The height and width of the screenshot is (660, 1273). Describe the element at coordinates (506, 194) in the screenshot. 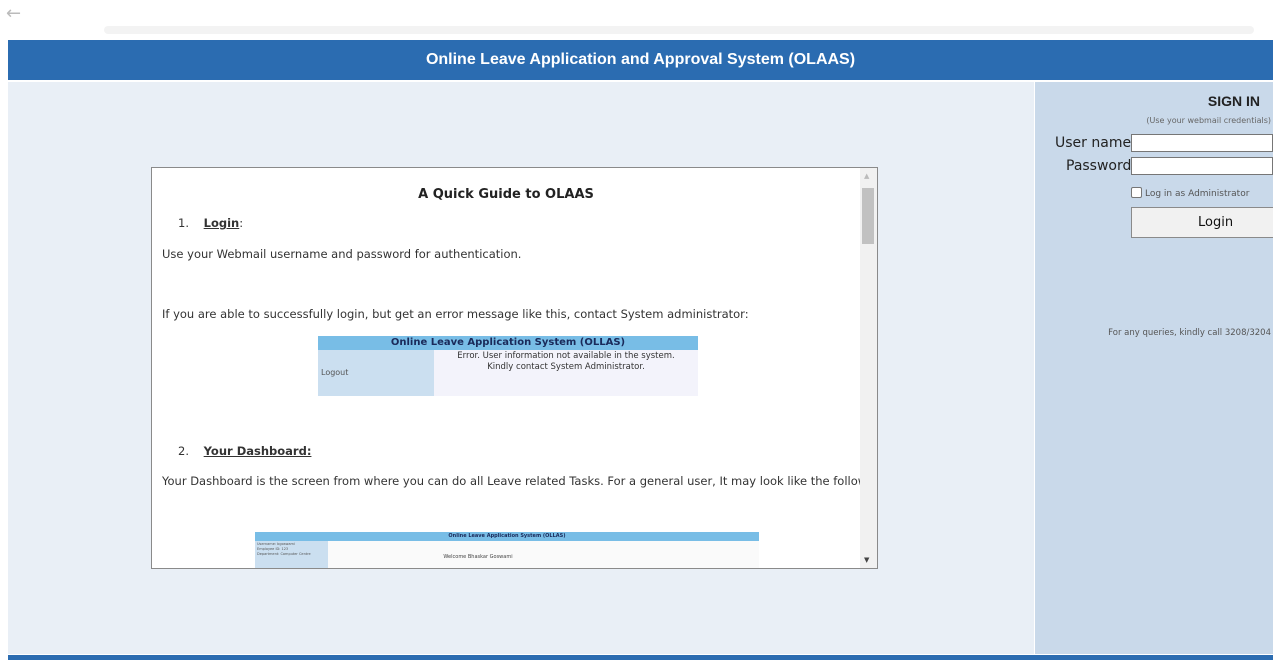

I see `guide-title: A Quick Guide to OLAAS` at that location.